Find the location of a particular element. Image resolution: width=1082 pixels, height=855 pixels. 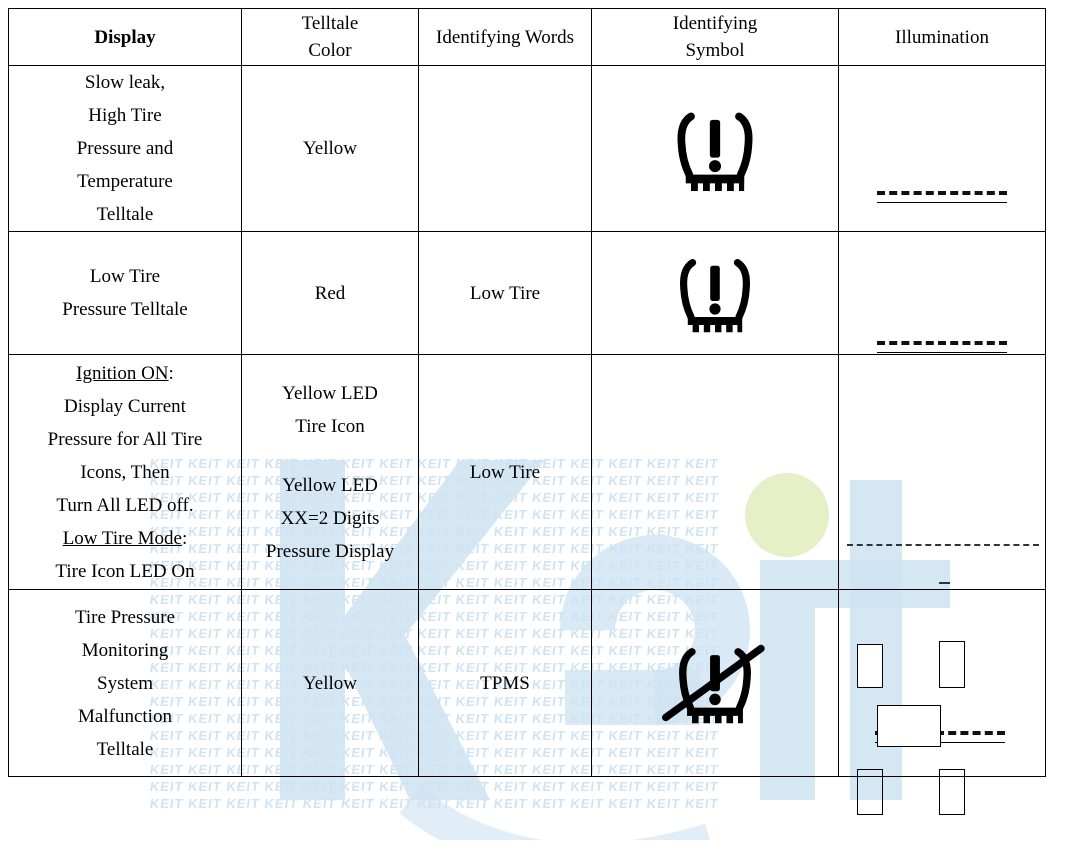

column-header-identifying-symbol: Identifying Symbol is located at coordinates (715, 37).